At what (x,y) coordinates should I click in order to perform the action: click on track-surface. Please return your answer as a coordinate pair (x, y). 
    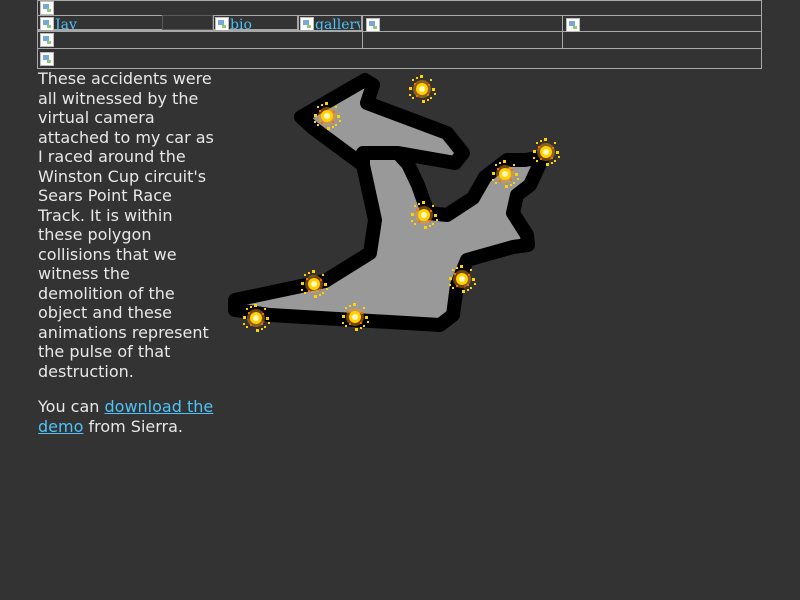
    Looking at the image, I should click on (389, 239).